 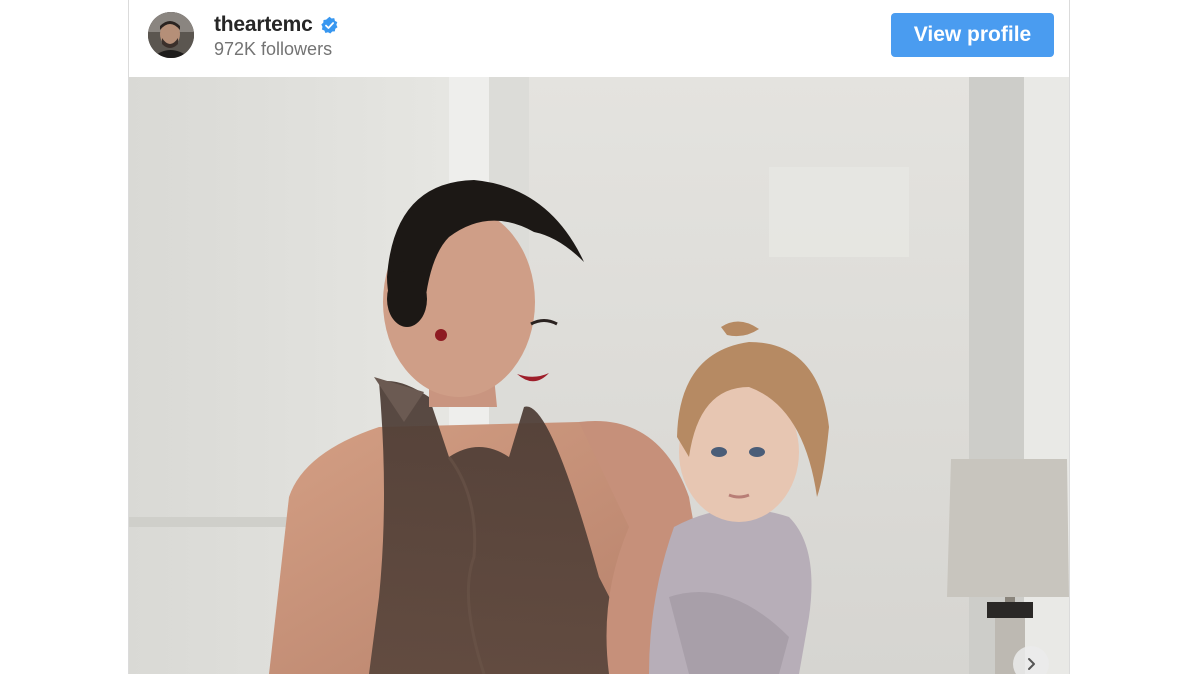 What do you see at coordinates (599, 38) in the screenshot?
I see `post-header: theartemc 972K followers View profile` at bounding box center [599, 38].